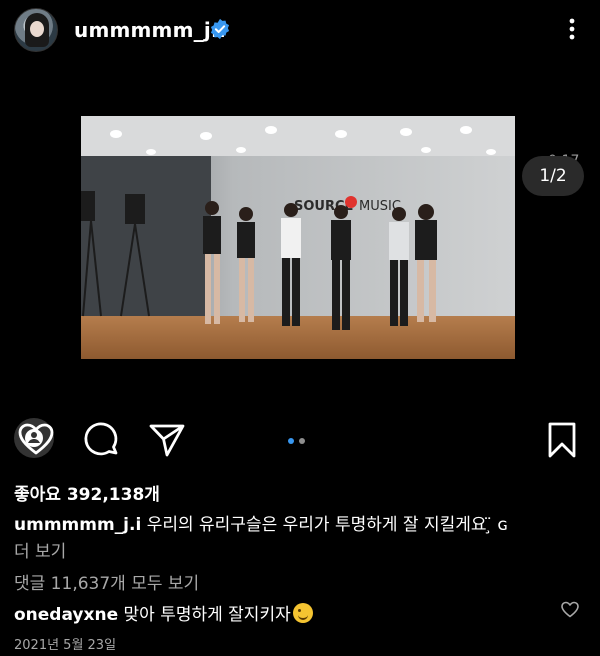 The width and height of the screenshot is (600, 656). I want to click on carousel-dot, so click(302, 441).